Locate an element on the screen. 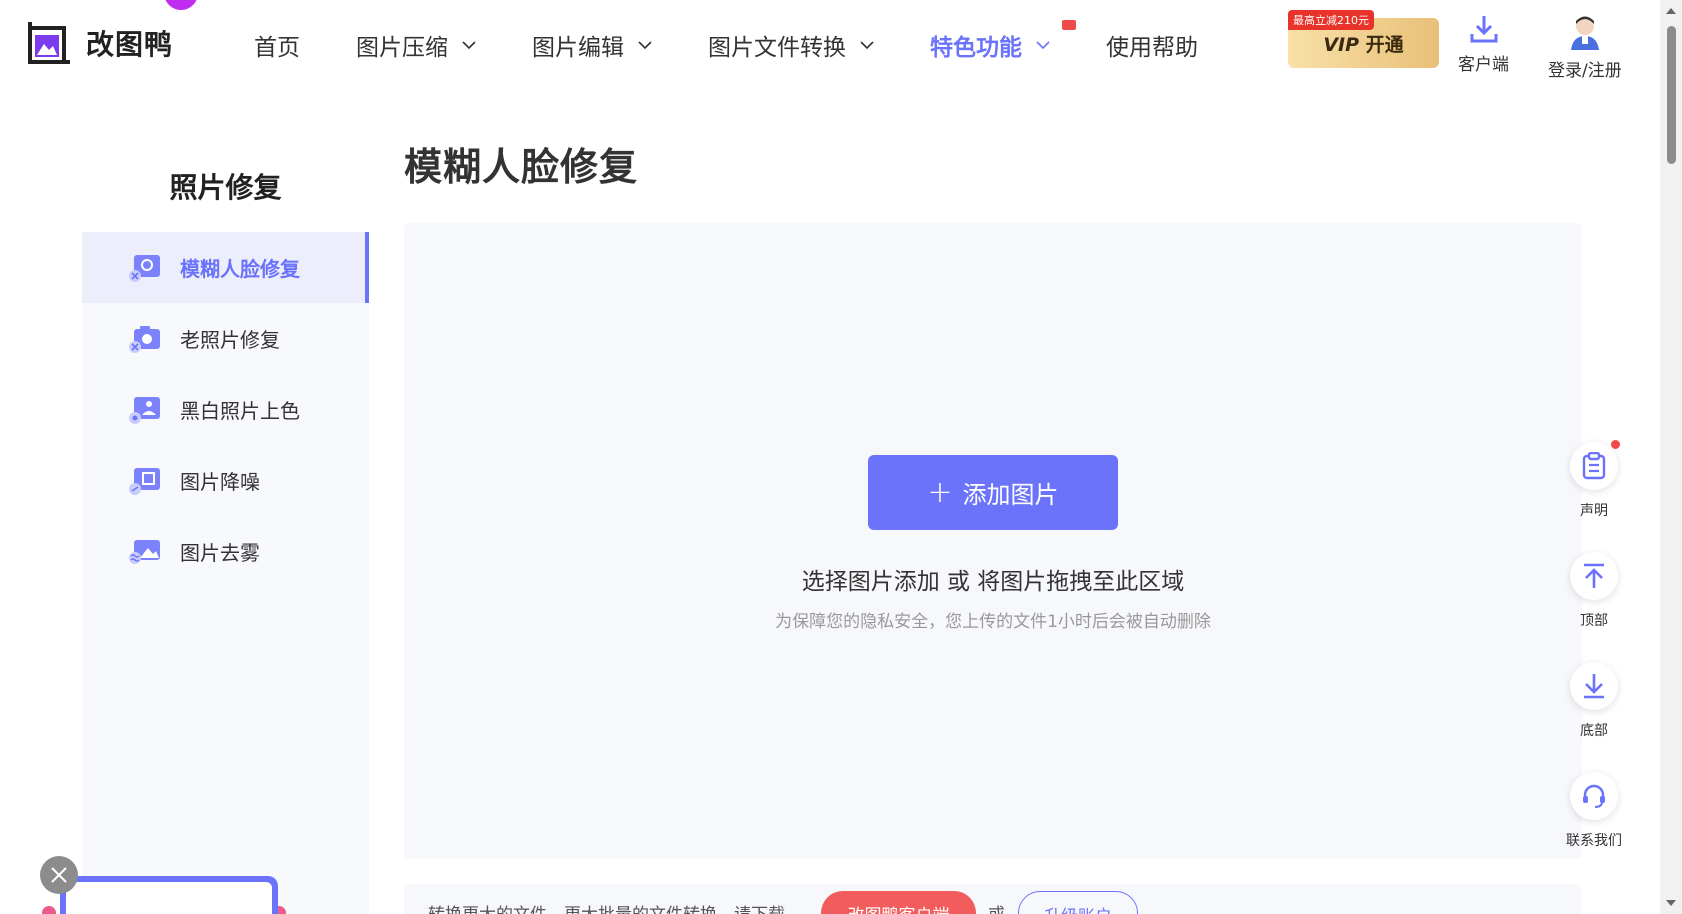 The width and height of the screenshot is (1682, 914). add-image-label: 添加图片 is located at coordinates (1010, 495).